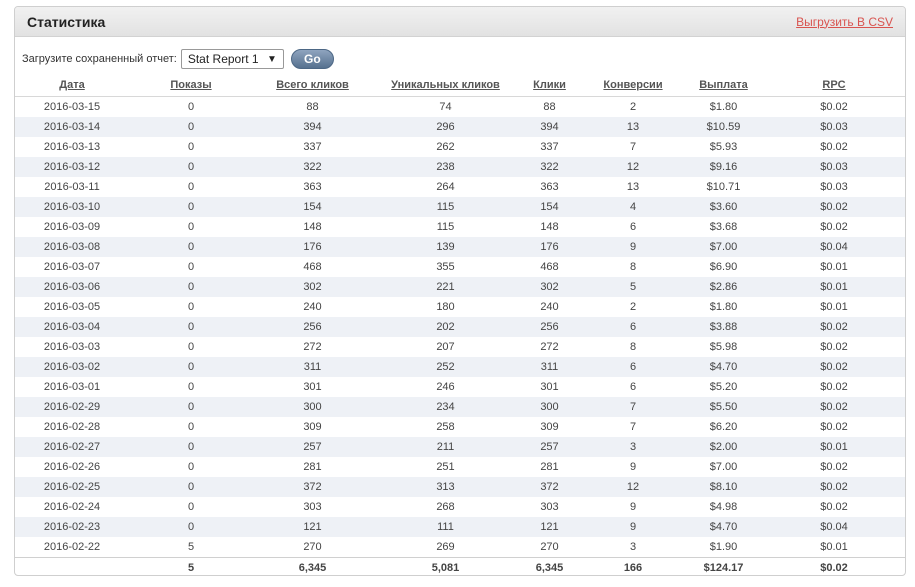  What do you see at coordinates (72, 147) in the screenshot?
I see `table-cell: 2016-03-13` at bounding box center [72, 147].